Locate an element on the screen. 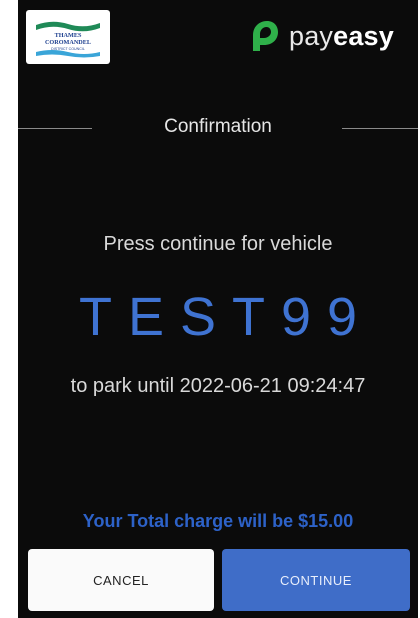  council-logo: THAMES COROMANDEL DISTRICT COUNCIL is located at coordinates (68, 37).